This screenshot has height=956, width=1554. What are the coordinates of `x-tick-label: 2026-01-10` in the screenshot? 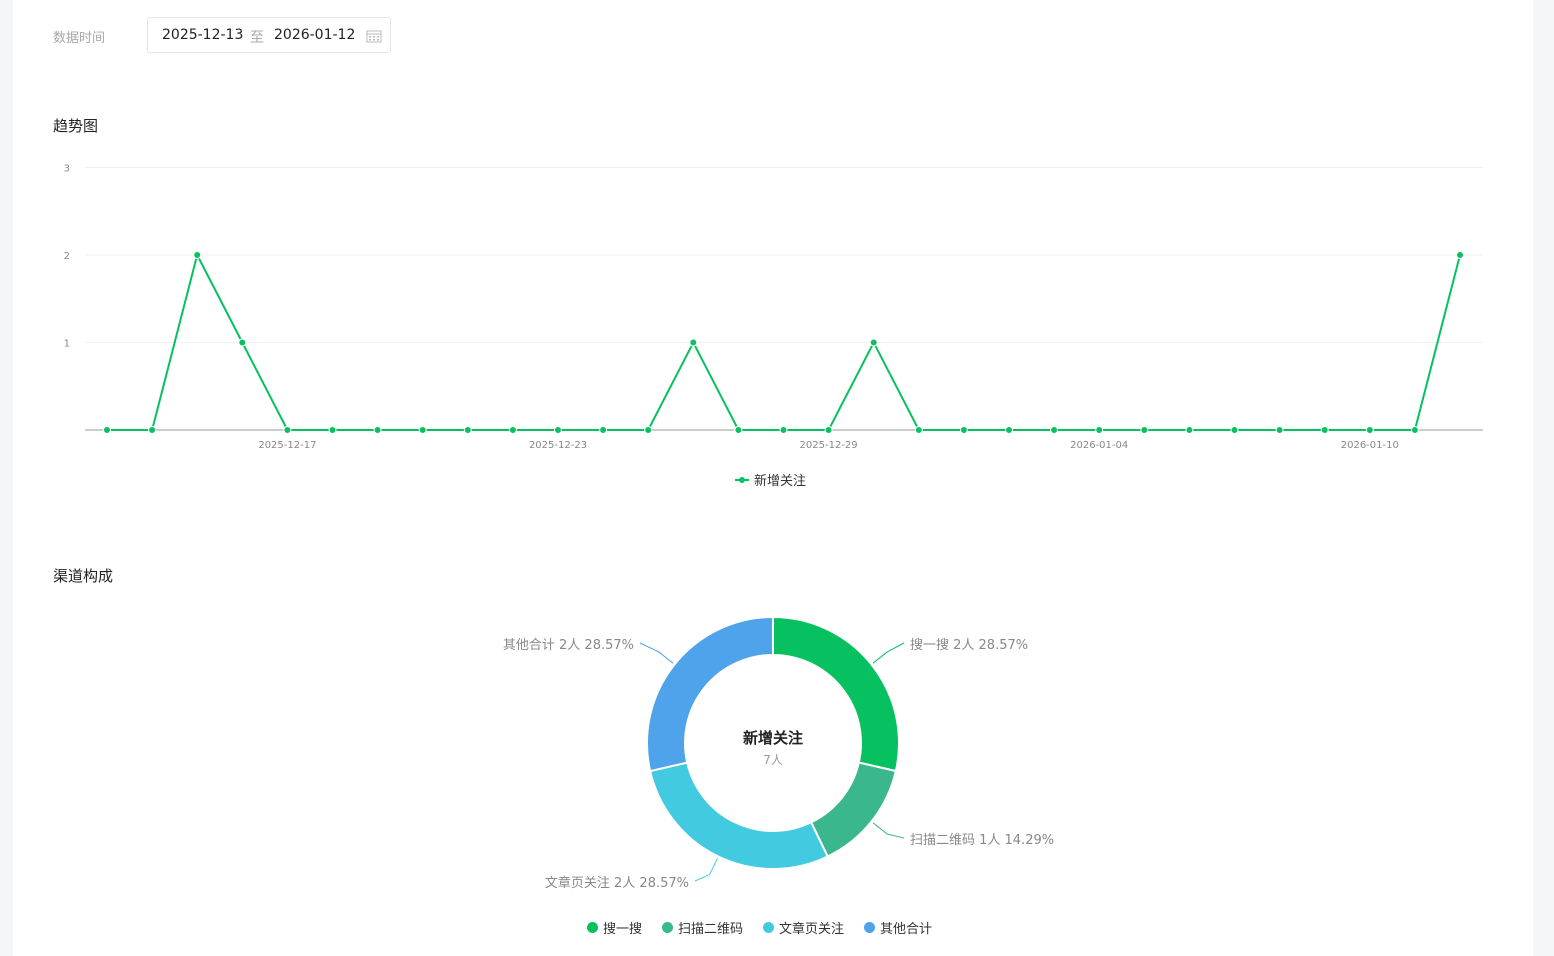 It's located at (1370, 445).